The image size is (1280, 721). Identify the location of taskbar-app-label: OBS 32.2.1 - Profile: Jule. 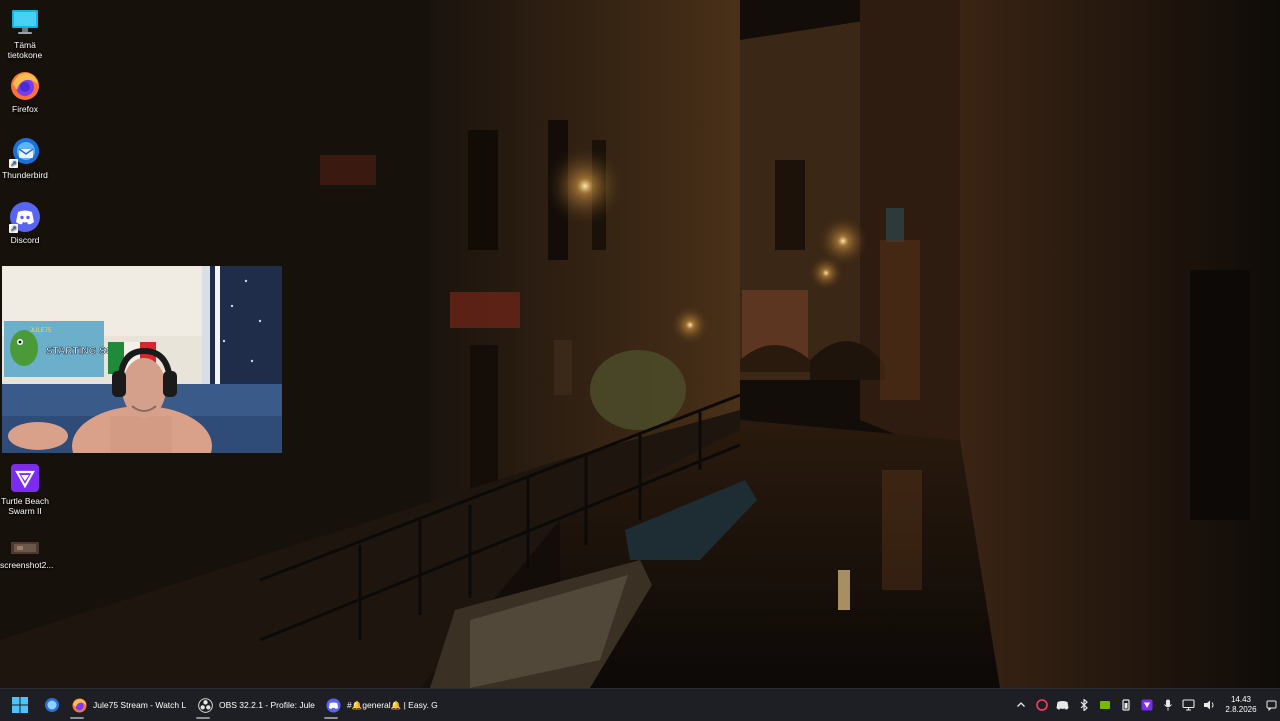
(267, 705).